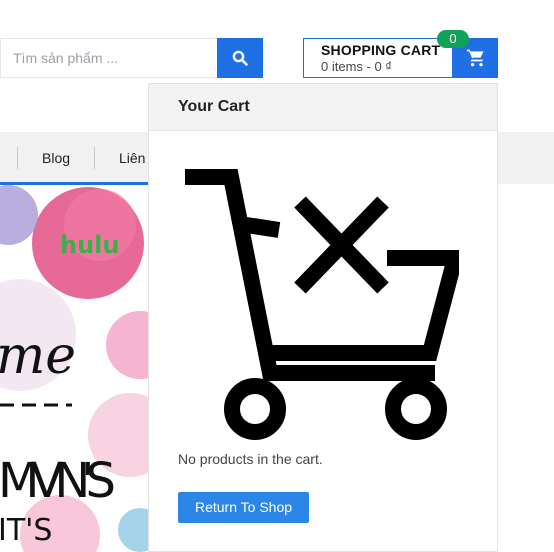 This screenshot has height=552, width=554. I want to click on cart-total: 0 items - 0 ₫, so click(356, 66).